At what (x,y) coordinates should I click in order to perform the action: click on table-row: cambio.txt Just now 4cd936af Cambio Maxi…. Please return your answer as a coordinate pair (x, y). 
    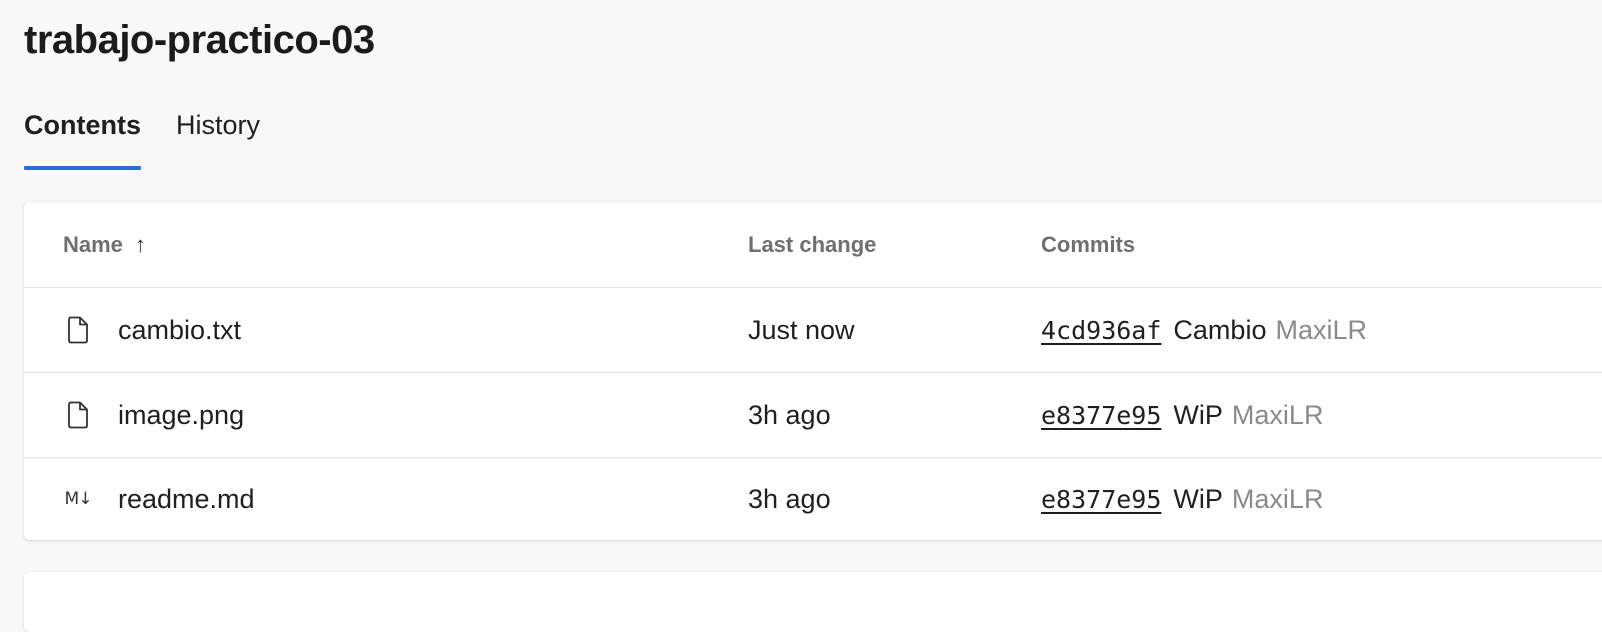
    Looking at the image, I should click on (813, 330).